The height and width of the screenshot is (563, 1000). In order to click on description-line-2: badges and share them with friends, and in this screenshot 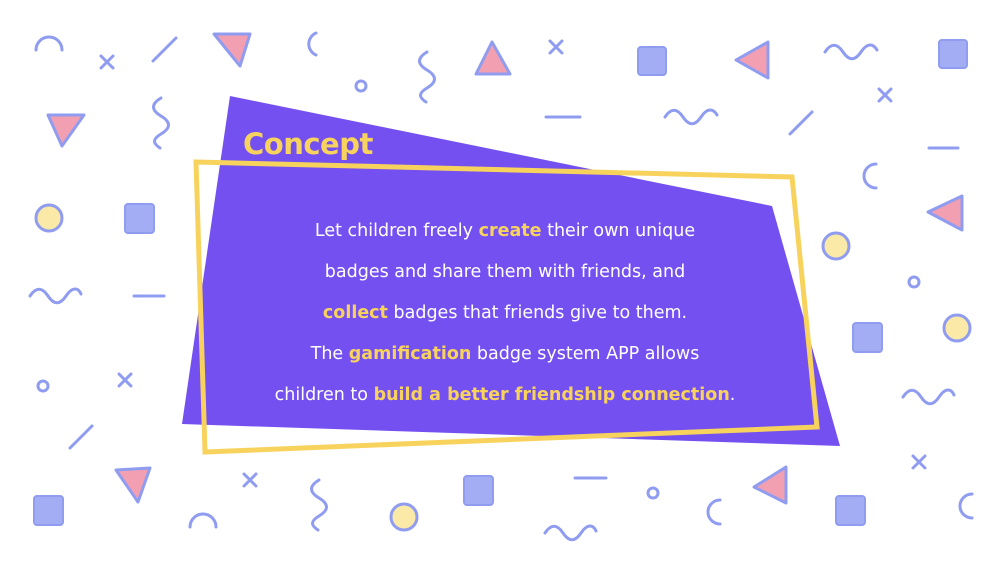, I will do `click(505, 272)`.